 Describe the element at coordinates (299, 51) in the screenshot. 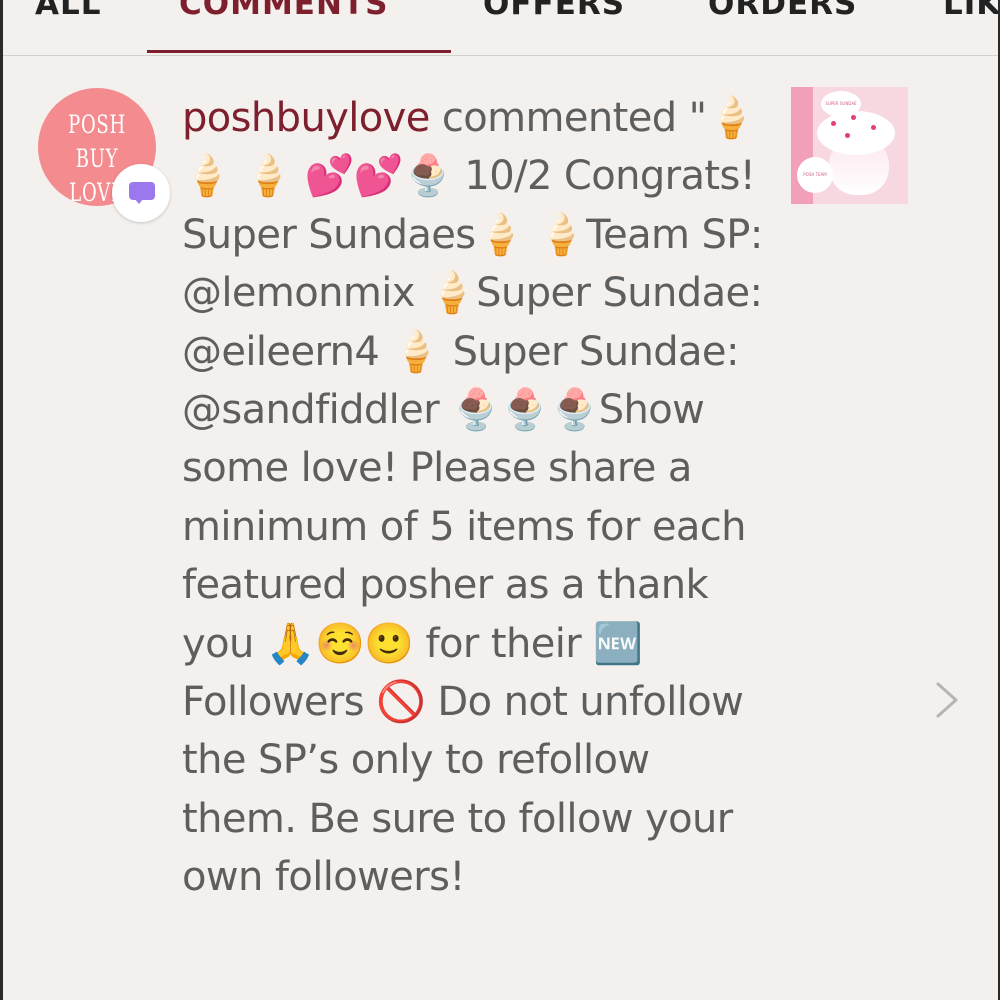

I see `active-tab-underline` at that location.